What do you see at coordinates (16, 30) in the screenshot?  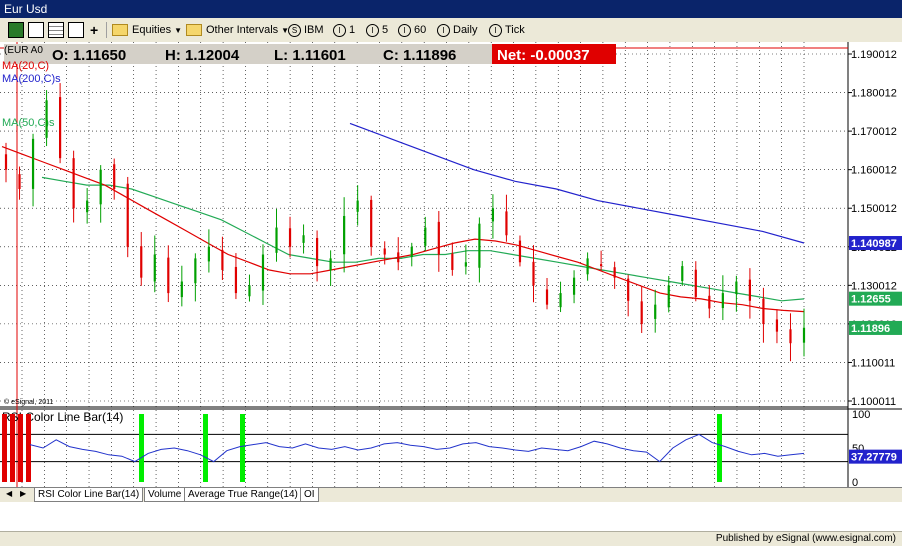 I see `chart-icon` at bounding box center [16, 30].